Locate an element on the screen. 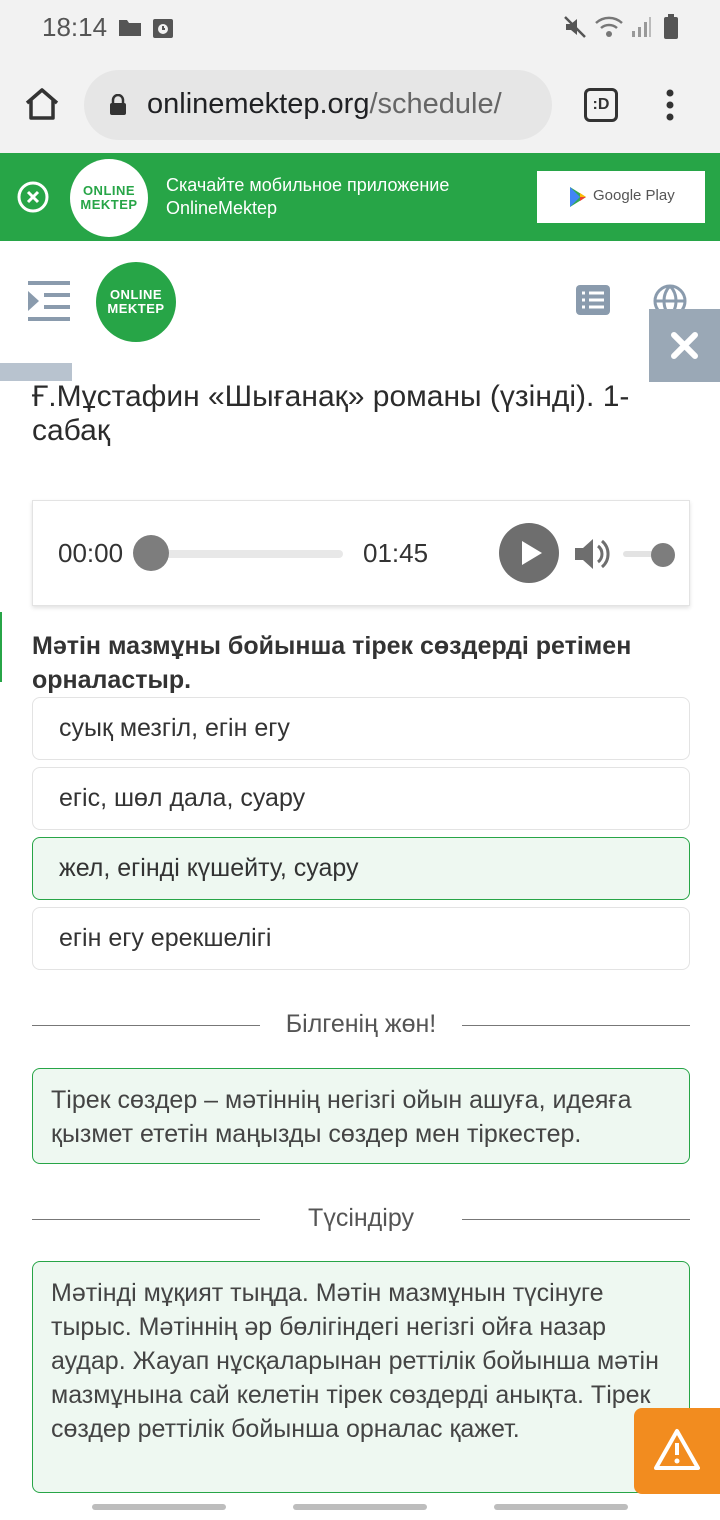  close-icon is located at coordinates (684, 345).